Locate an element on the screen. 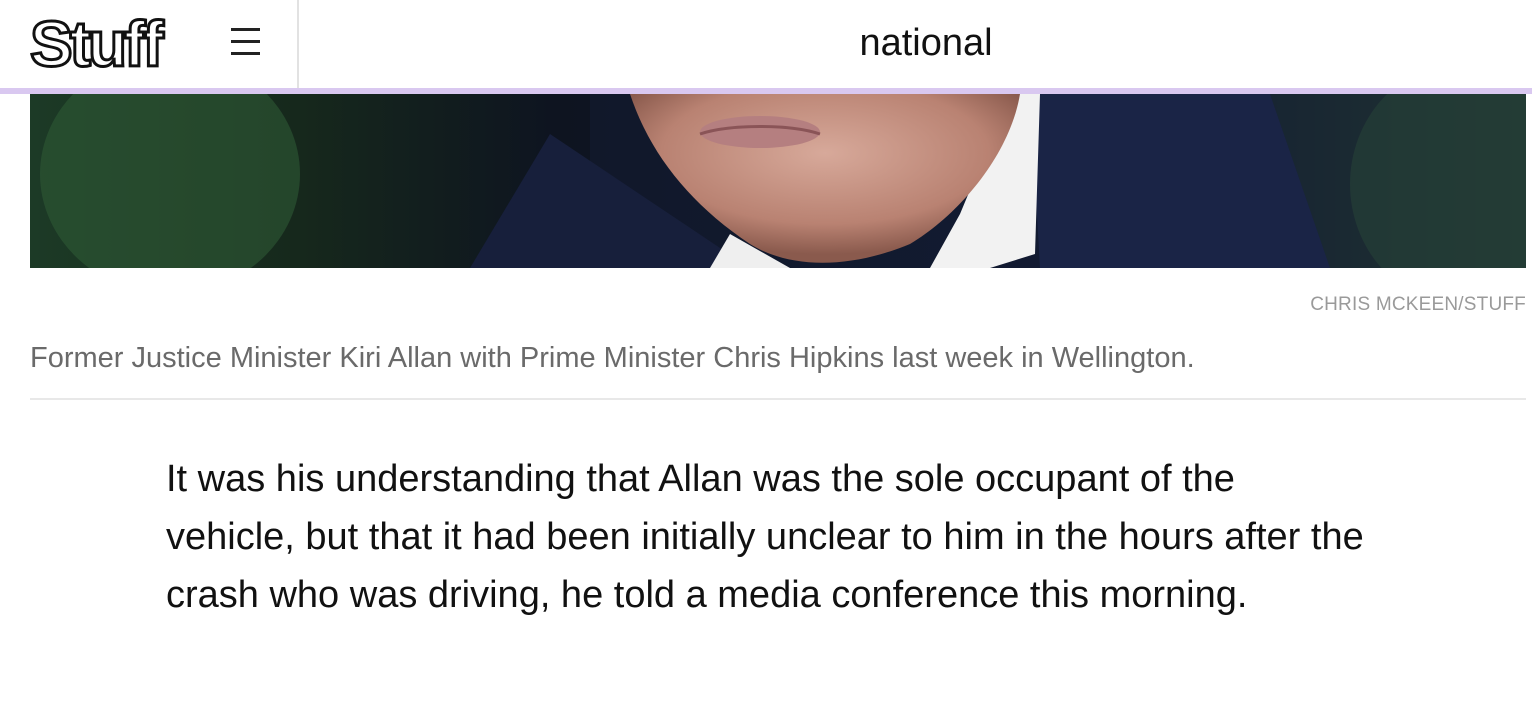 Image resolution: width=1532 pixels, height=702 pixels. site-header: Stuff national is located at coordinates (766, 44).